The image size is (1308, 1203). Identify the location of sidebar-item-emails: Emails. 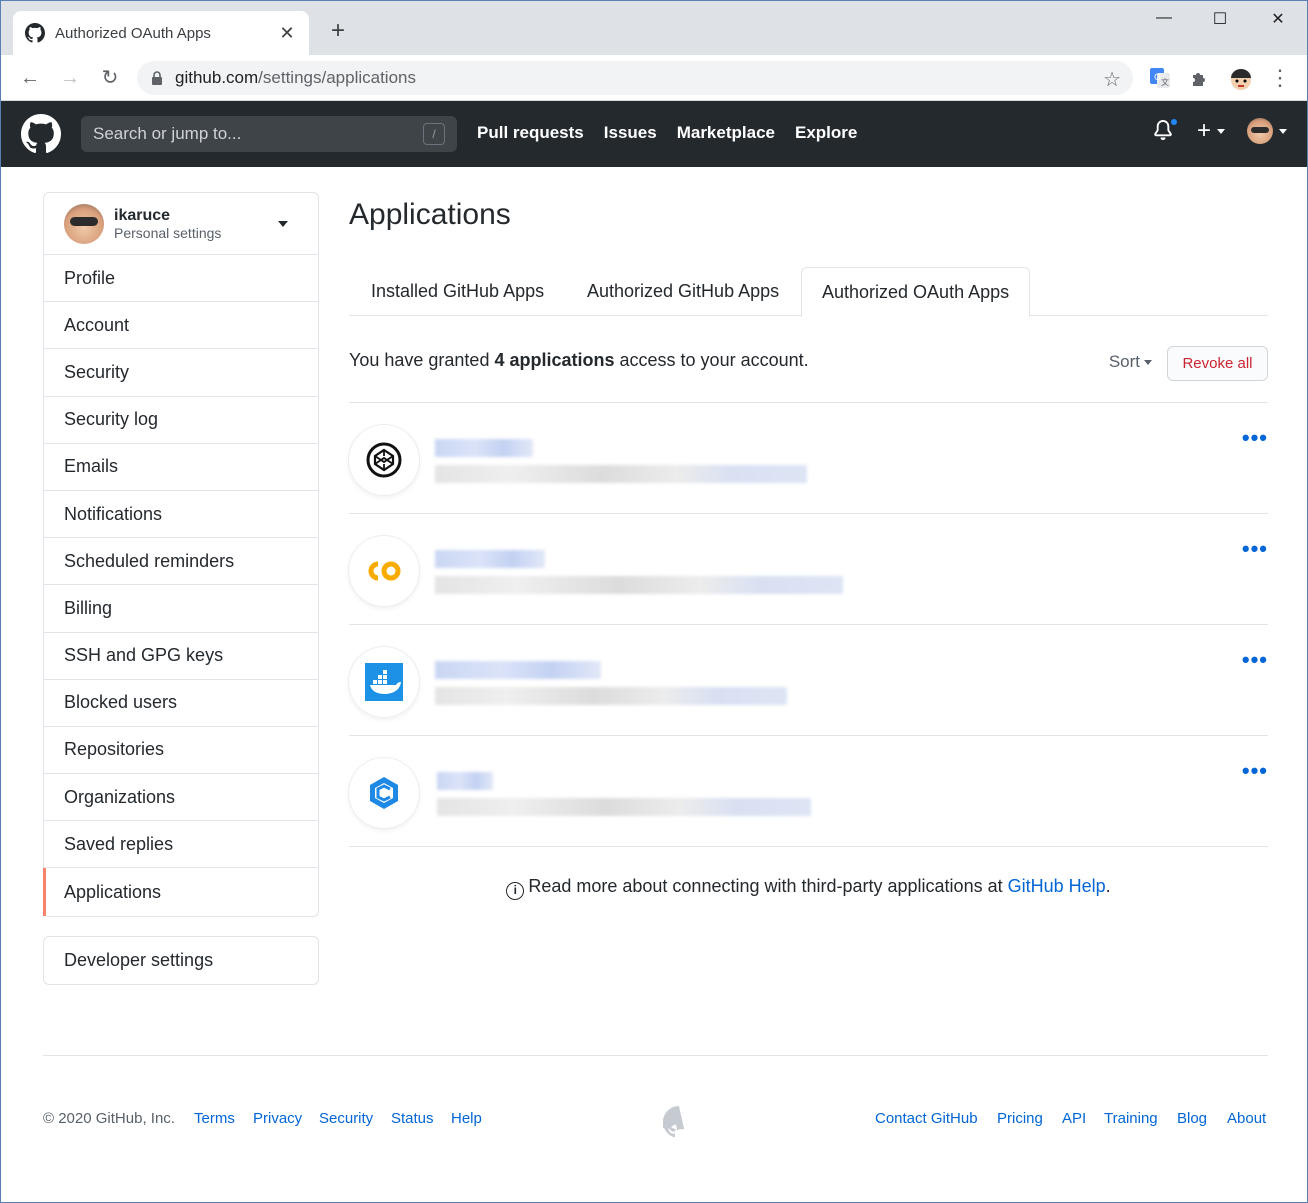
(181, 467).